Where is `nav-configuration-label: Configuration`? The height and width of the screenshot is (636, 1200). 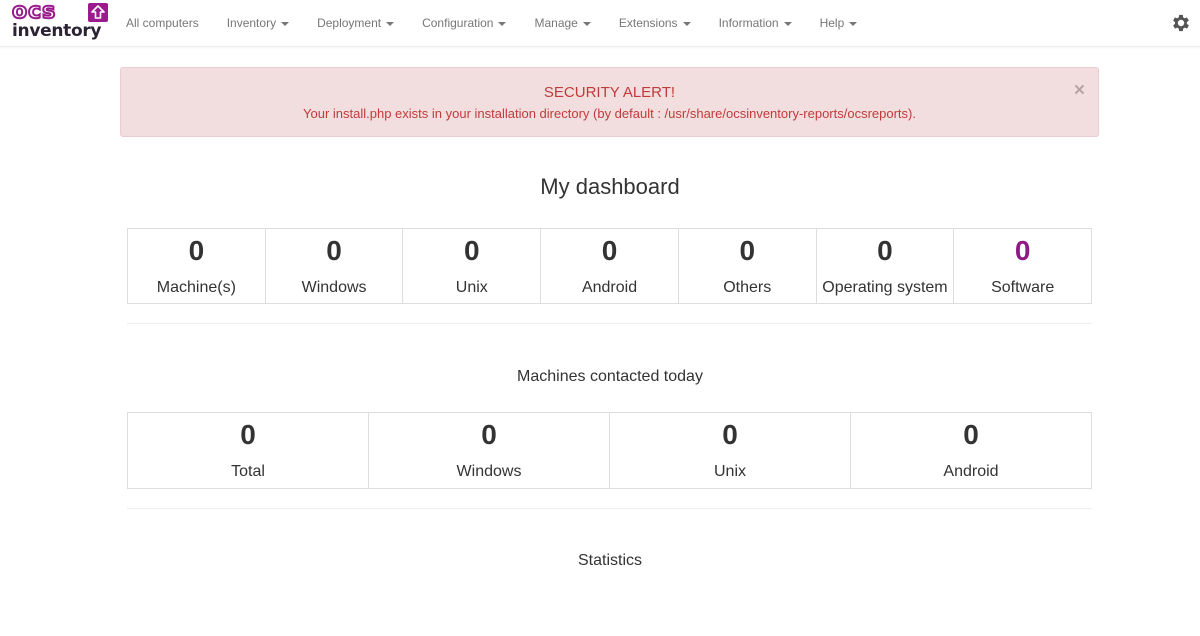 nav-configuration-label: Configuration is located at coordinates (458, 23).